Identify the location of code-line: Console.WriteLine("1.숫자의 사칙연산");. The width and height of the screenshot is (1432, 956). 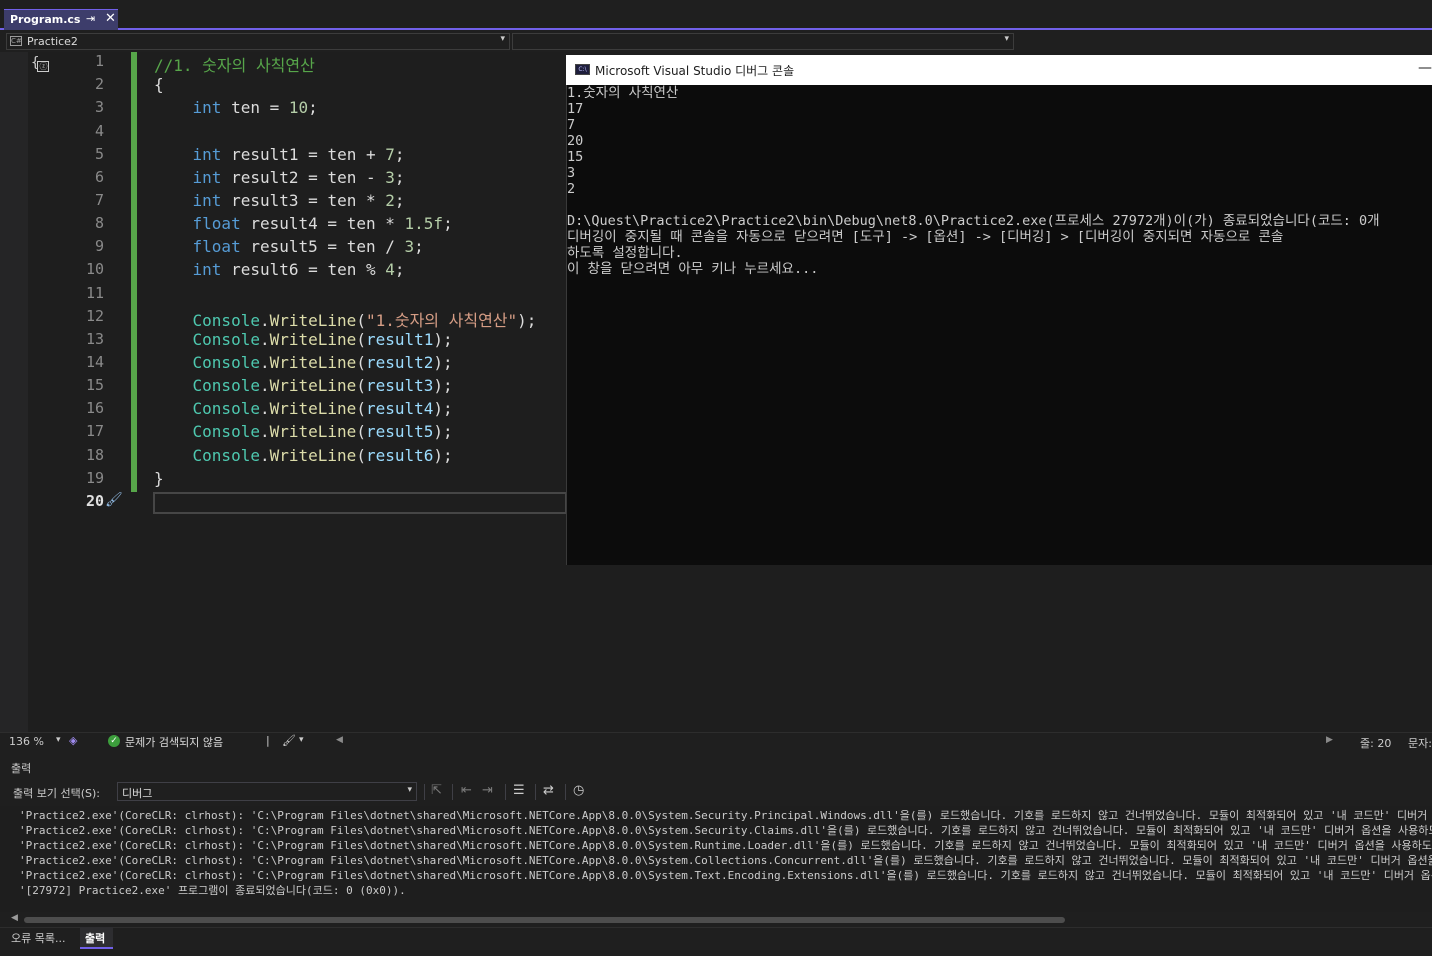
(364, 320).